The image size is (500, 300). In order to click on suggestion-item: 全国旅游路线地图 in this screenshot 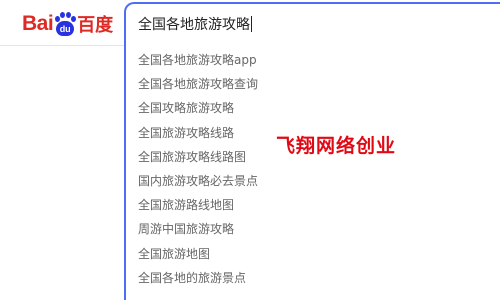, I will do `click(198, 205)`.